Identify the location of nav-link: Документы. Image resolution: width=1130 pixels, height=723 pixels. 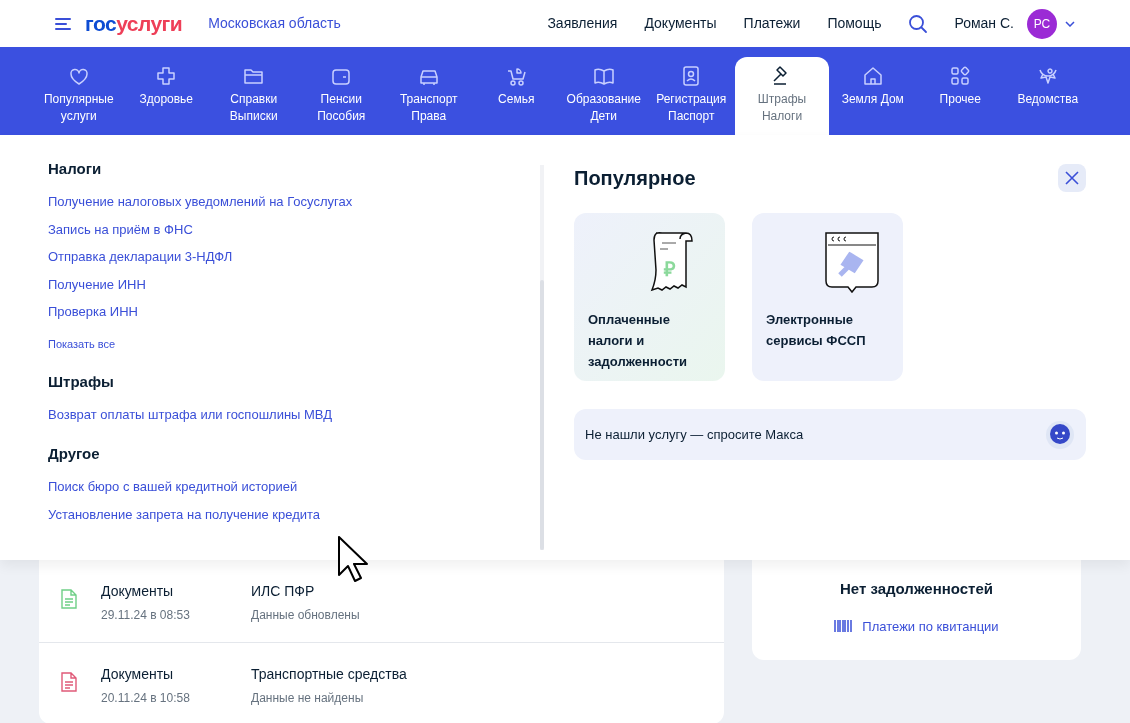
(680, 23).